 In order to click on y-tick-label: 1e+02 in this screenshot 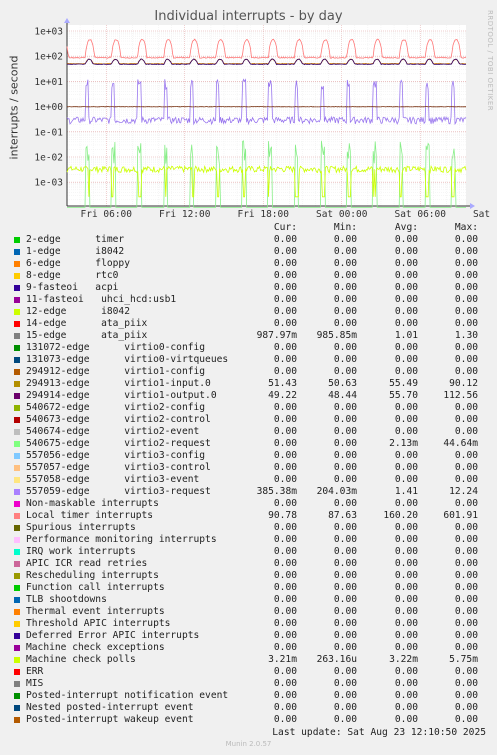, I will do `click(48, 57)`.